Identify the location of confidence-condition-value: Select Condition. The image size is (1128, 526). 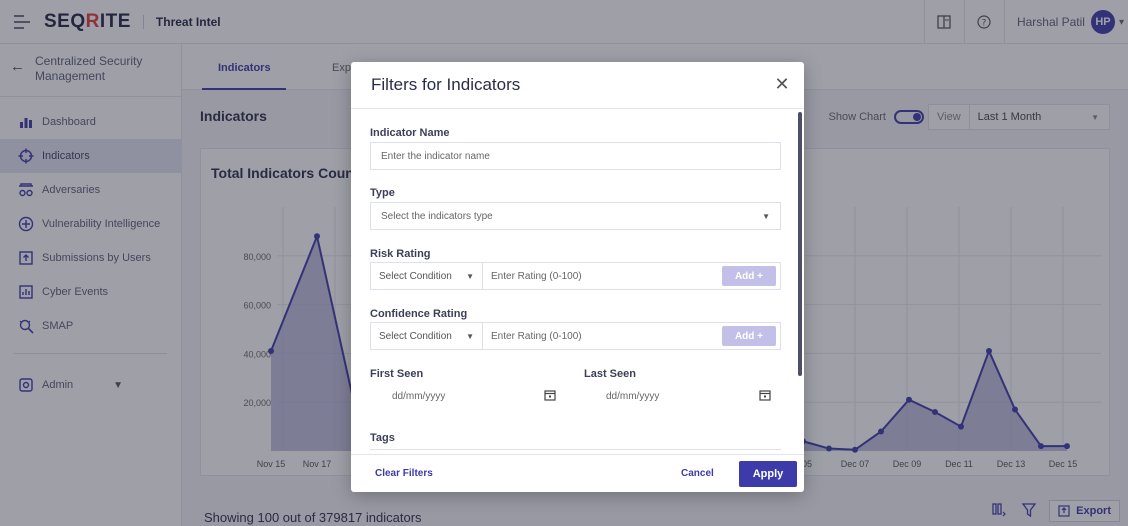
(415, 336).